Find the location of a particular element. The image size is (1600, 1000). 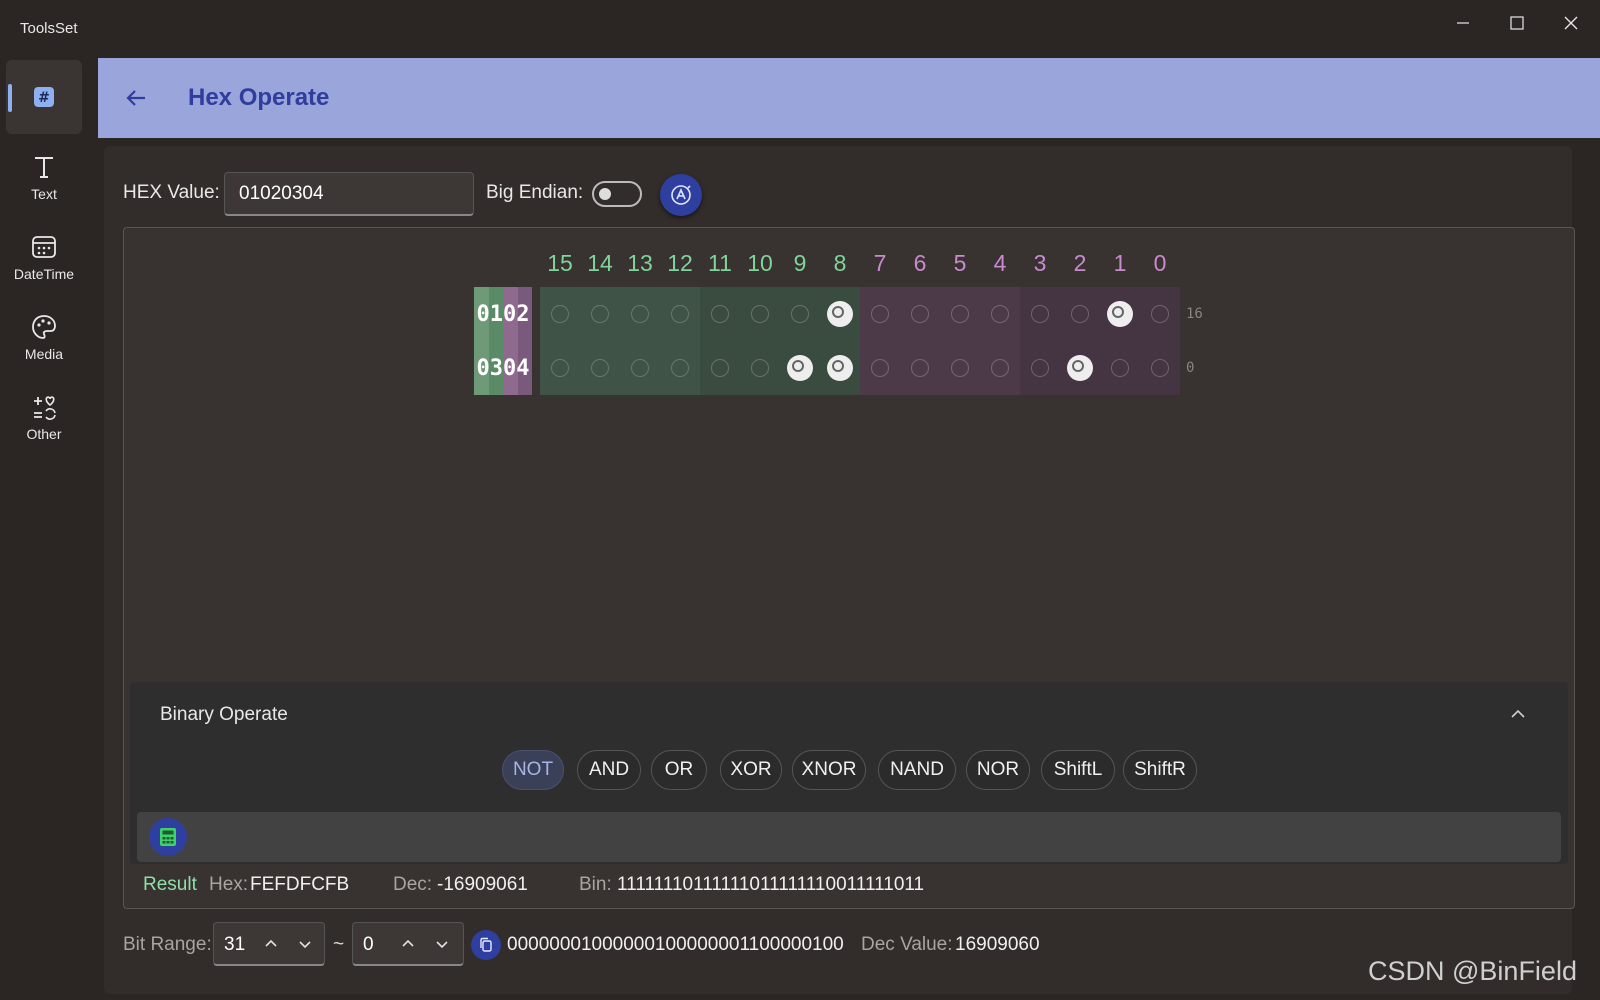

back-arrow-icon is located at coordinates (135, 98).